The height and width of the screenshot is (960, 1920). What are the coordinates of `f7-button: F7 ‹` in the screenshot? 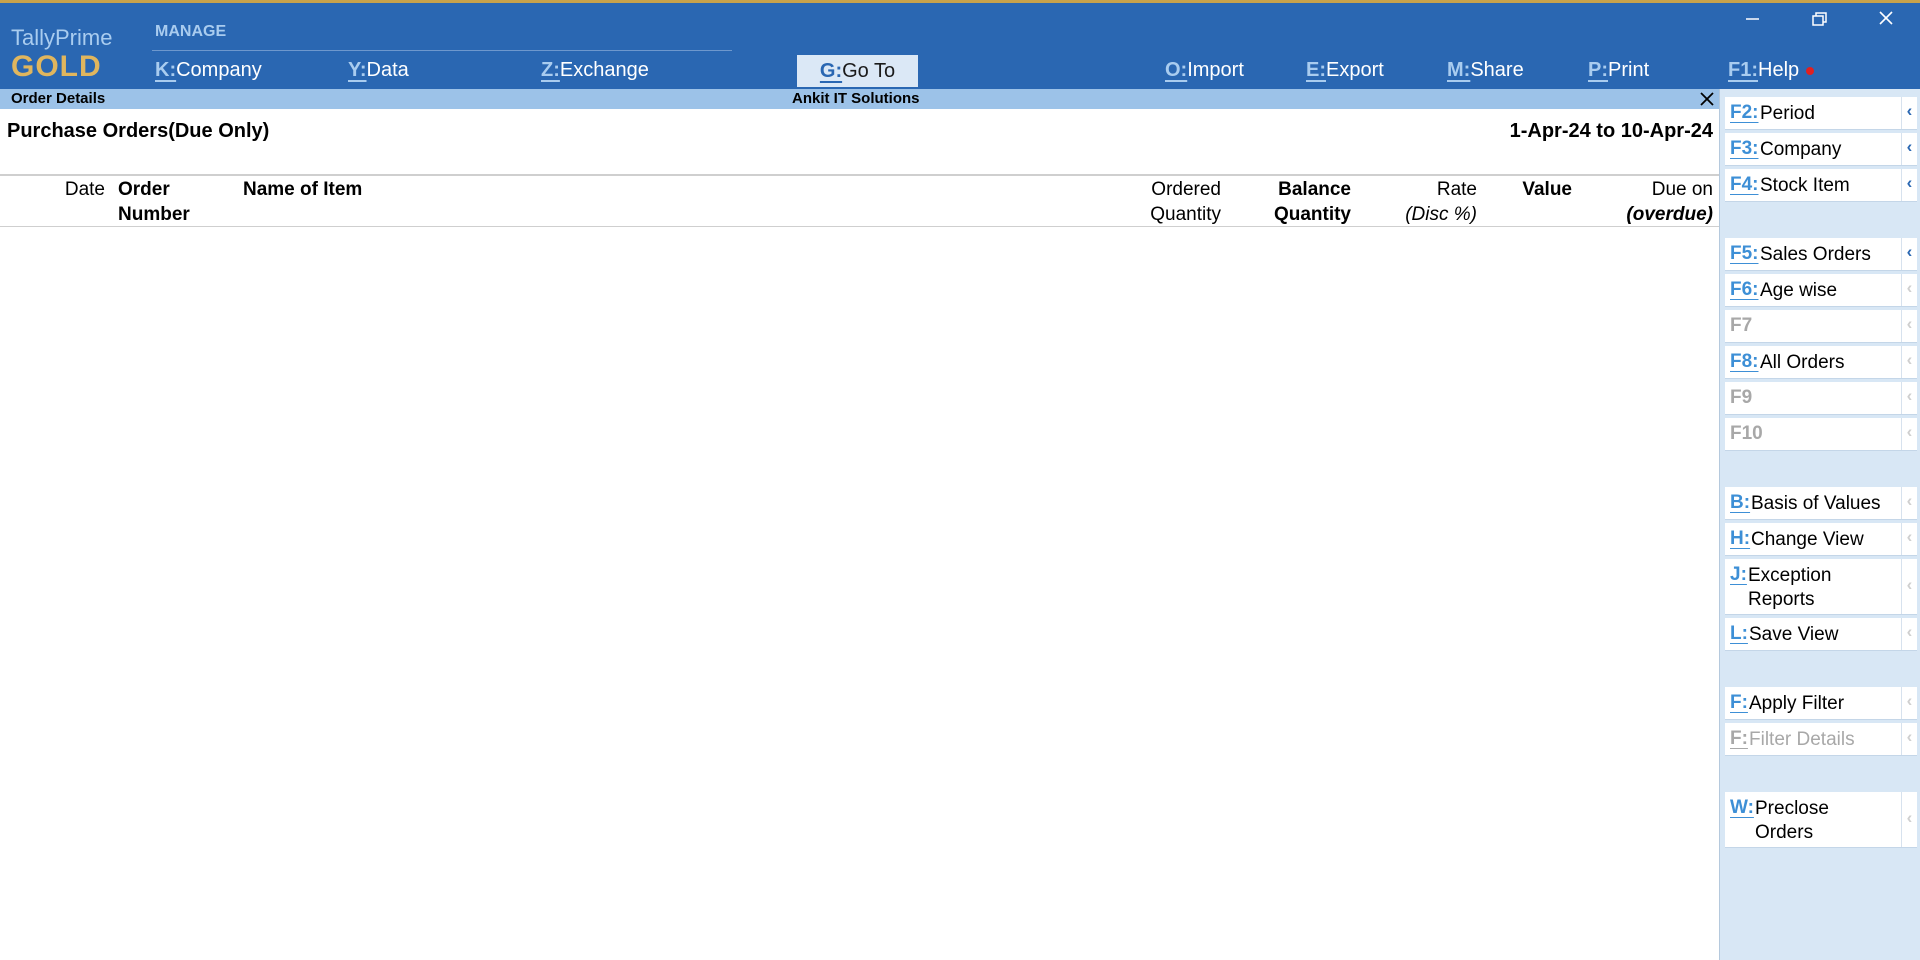 It's located at (1821, 326).